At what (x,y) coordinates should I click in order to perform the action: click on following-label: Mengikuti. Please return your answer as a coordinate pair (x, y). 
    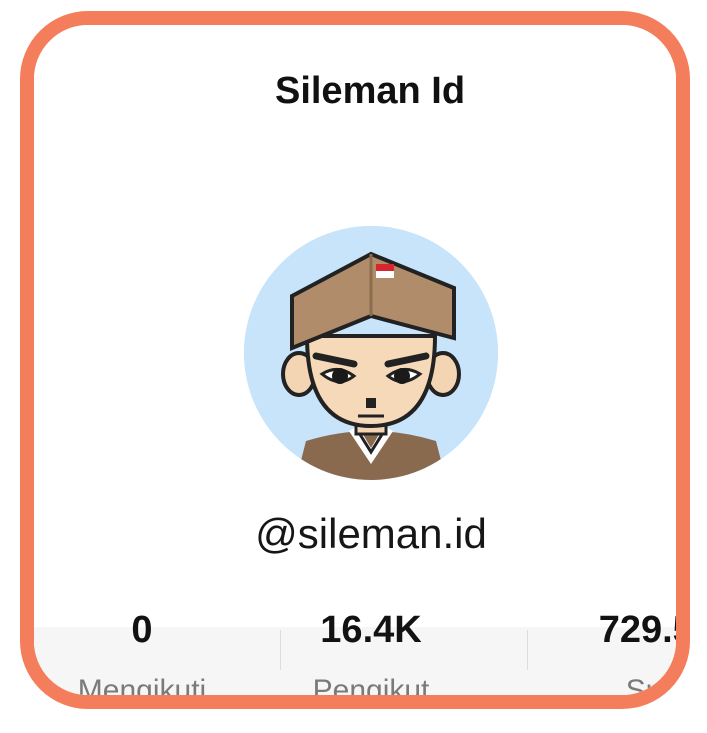
    Looking at the image, I should click on (142, 690).